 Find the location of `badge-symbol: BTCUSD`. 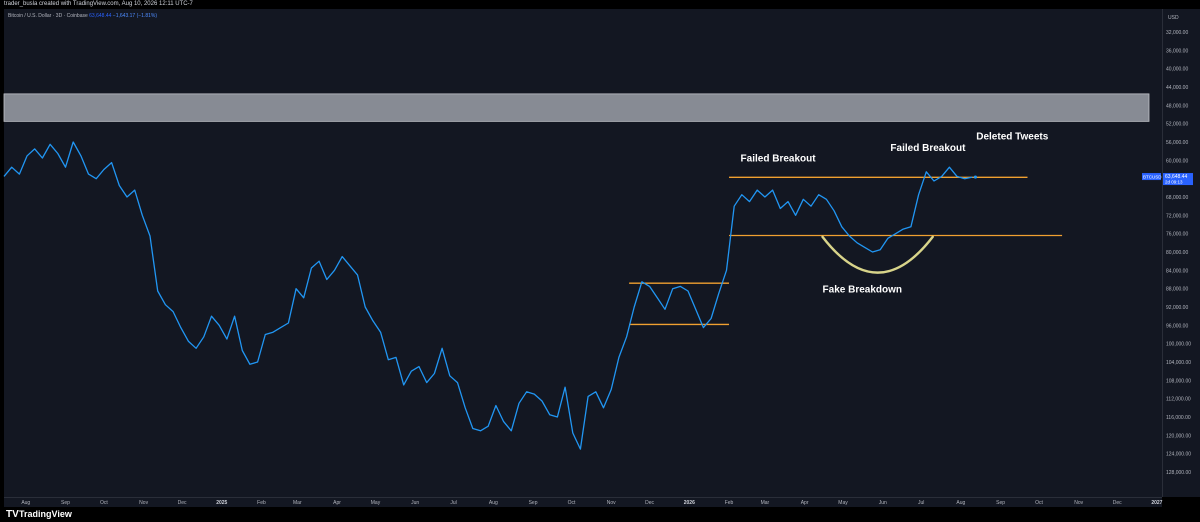

badge-symbol: BTCUSD is located at coordinates (1152, 177).